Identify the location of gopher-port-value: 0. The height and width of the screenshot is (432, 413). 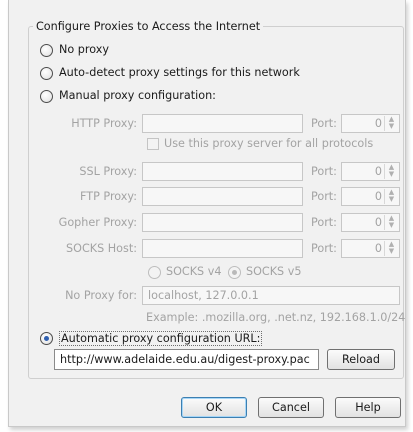
(378, 222).